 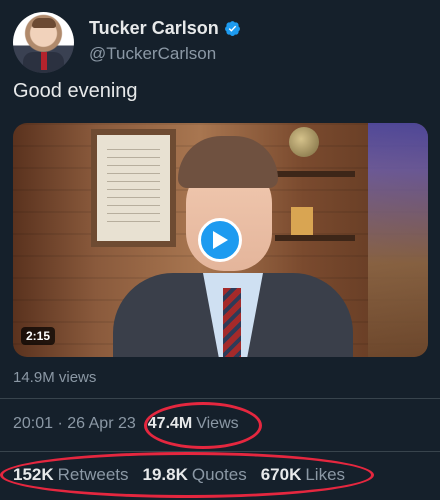 I want to click on video-duration: 2:15, so click(x=38, y=336).